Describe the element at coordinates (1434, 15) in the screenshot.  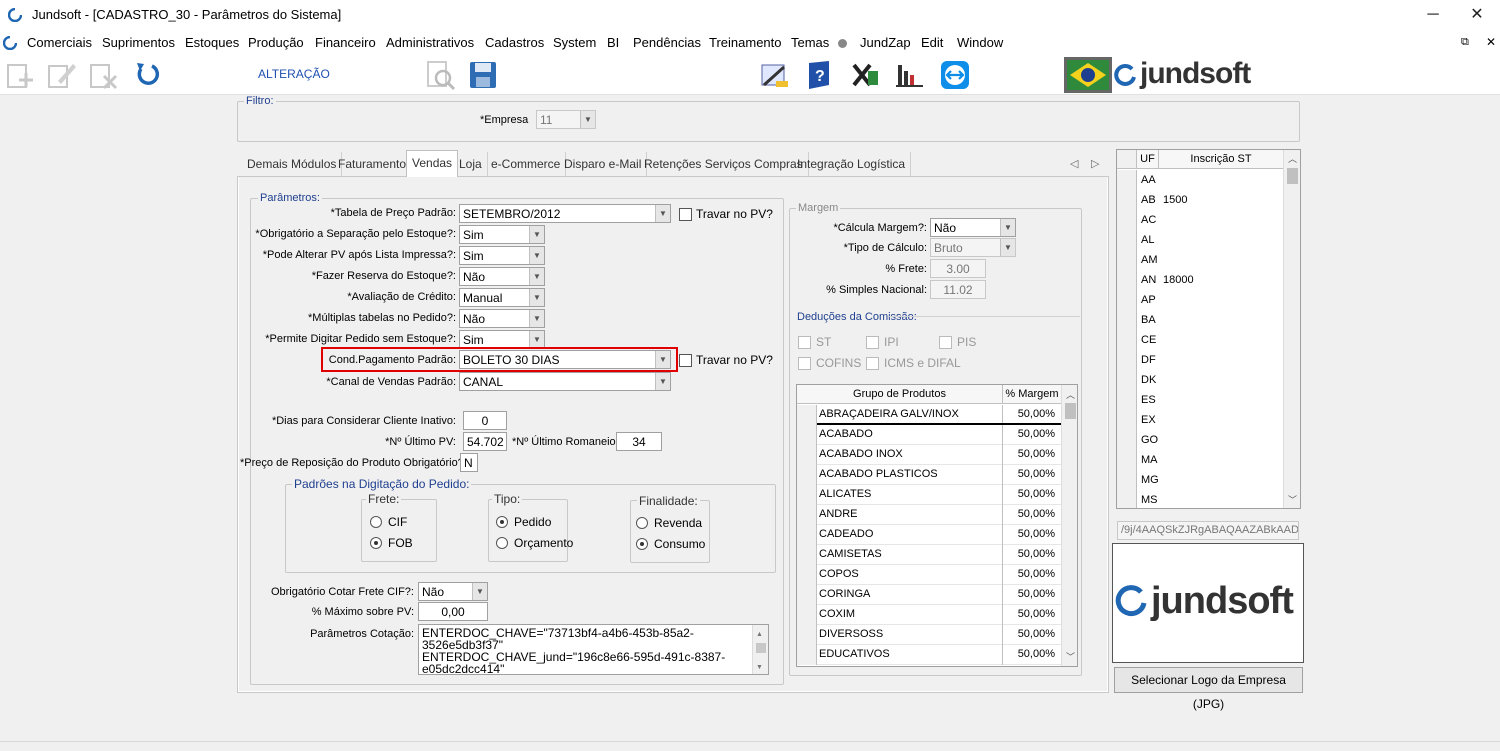
I see `maximize-button` at that location.